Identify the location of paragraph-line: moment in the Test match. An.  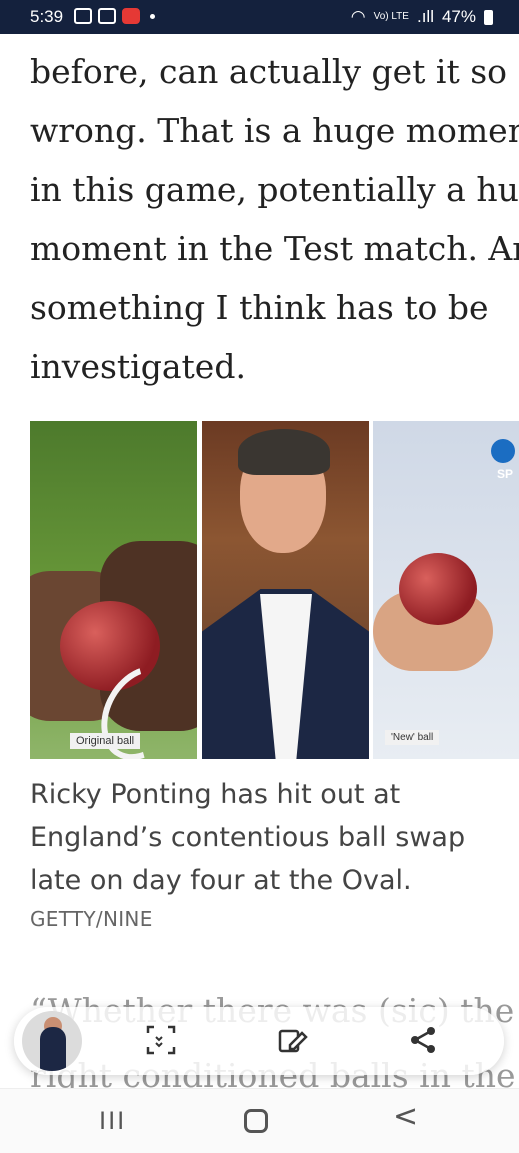
(274, 248).